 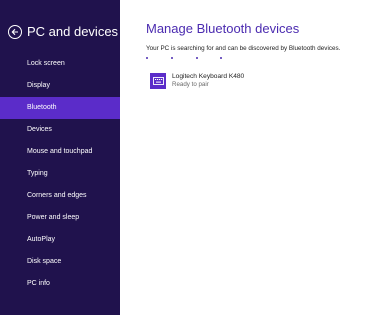 I want to click on sidebar-item-autoplay: AutoPlay, so click(x=60, y=240).